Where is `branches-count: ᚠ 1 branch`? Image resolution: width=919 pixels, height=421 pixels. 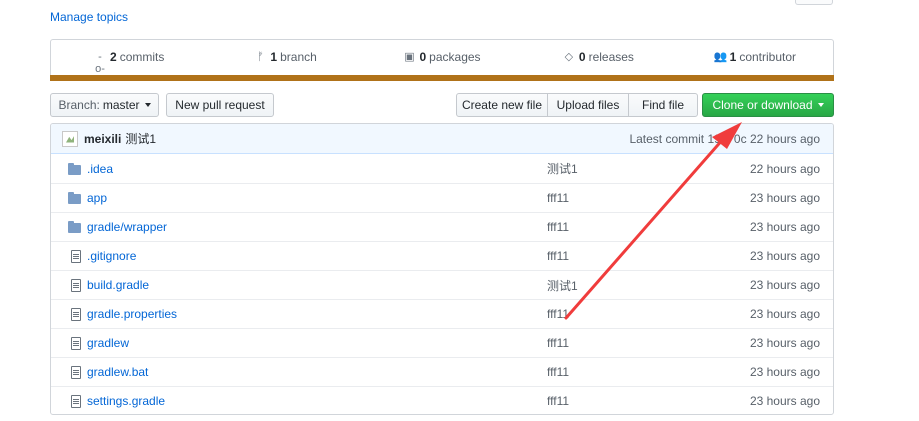
branches-count: ᚠ 1 branch is located at coordinates (285, 60).